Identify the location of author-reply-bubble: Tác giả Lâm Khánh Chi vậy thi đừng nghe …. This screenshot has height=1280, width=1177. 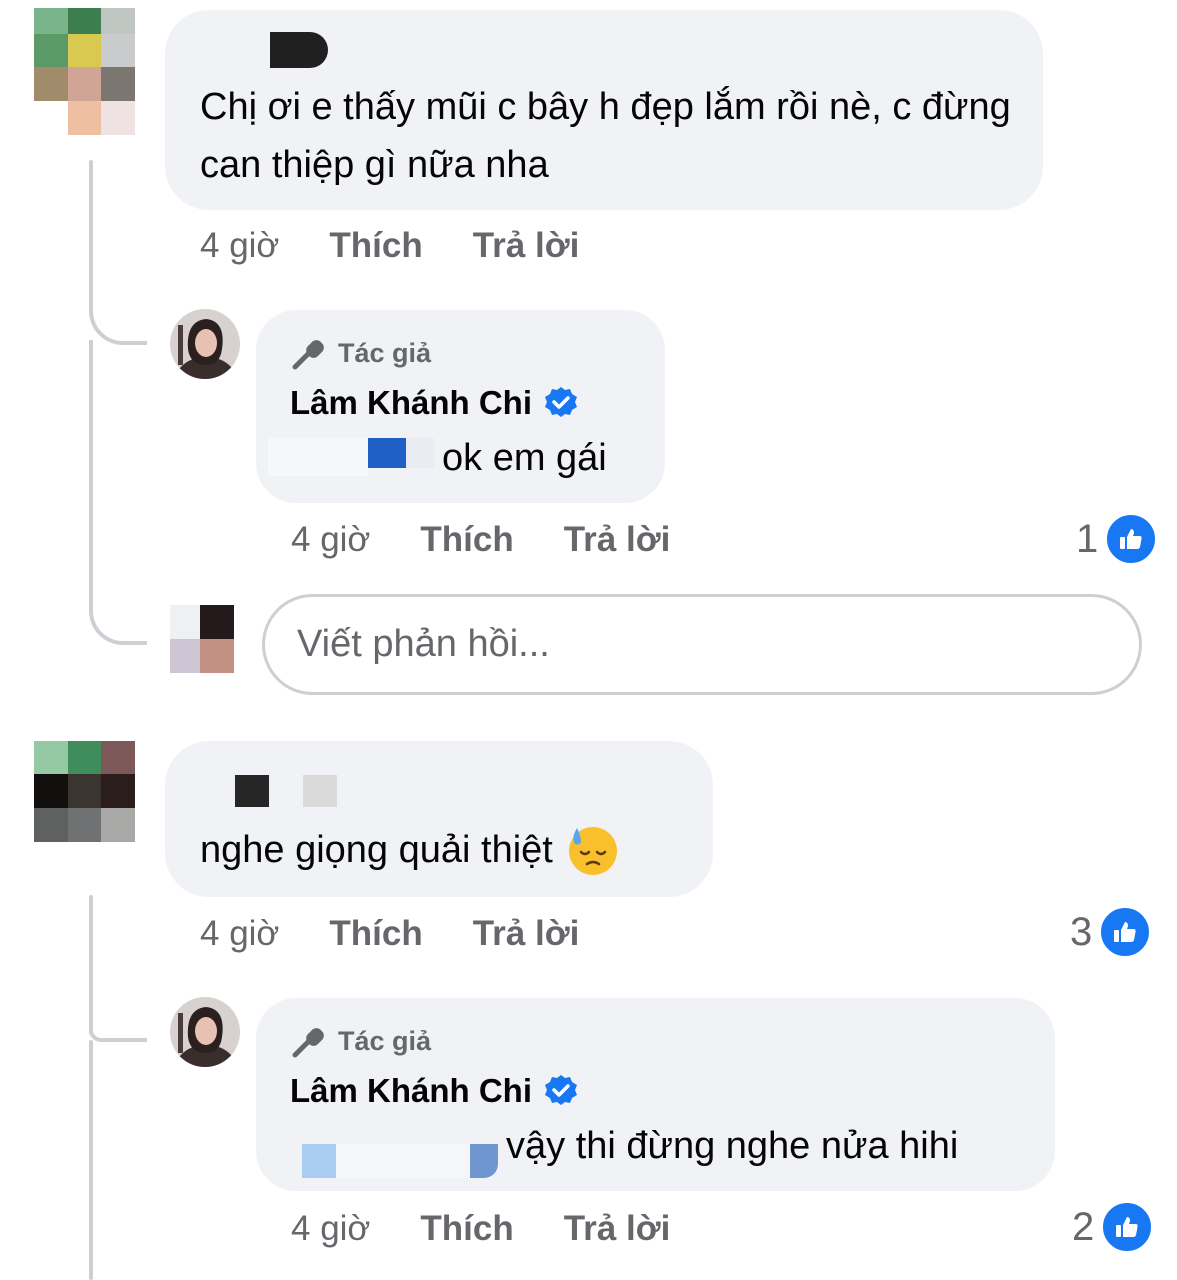
(655, 1094).